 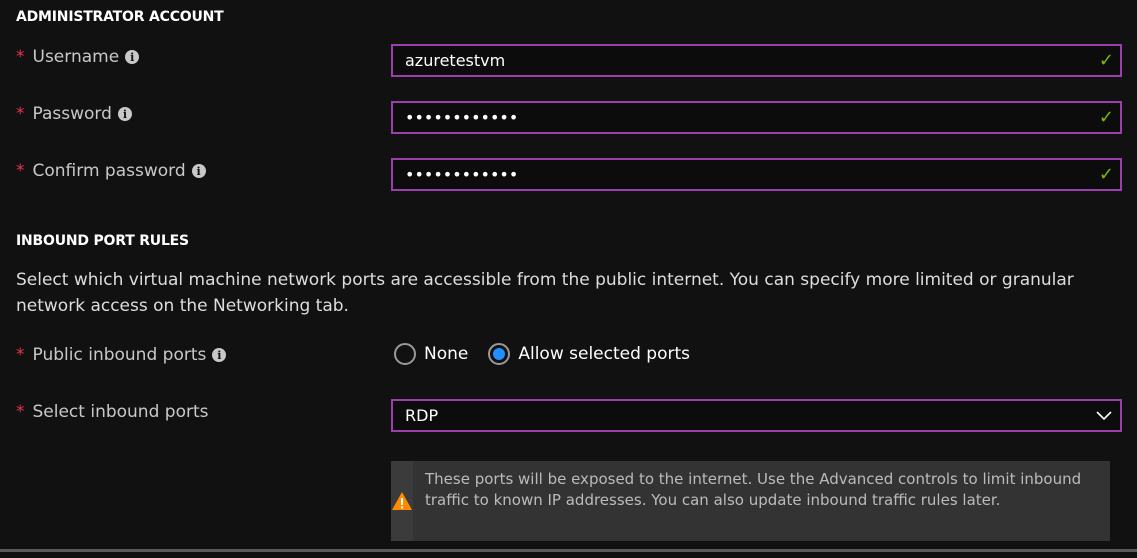 What do you see at coordinates (462, 174) in the screenshot?
I see `confirm-password-value: ••••••••••••` at bounding box center [462, 174].